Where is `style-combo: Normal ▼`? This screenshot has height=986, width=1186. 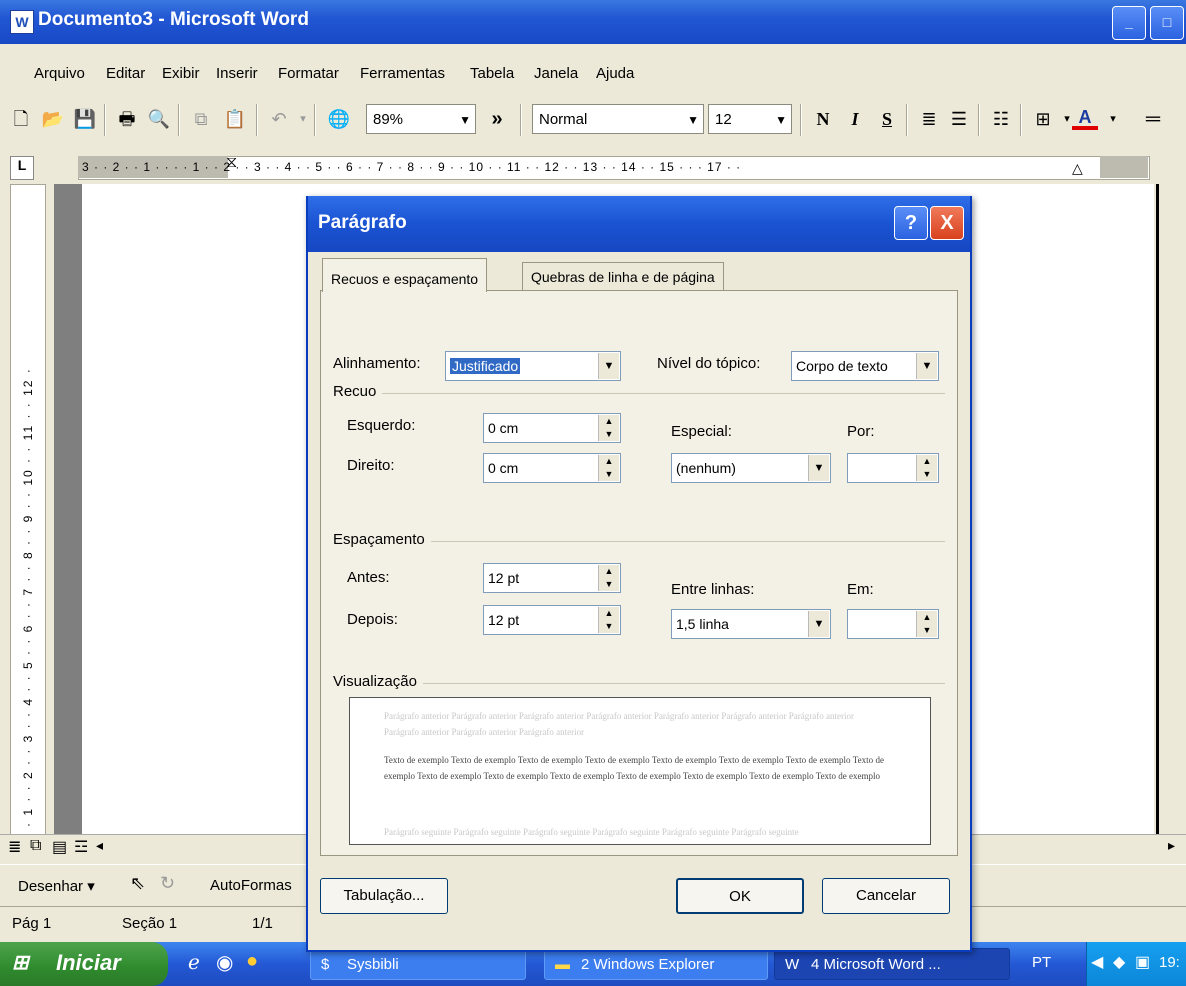 style-combo: Normal ▼ is located at coordinates (618, 119).